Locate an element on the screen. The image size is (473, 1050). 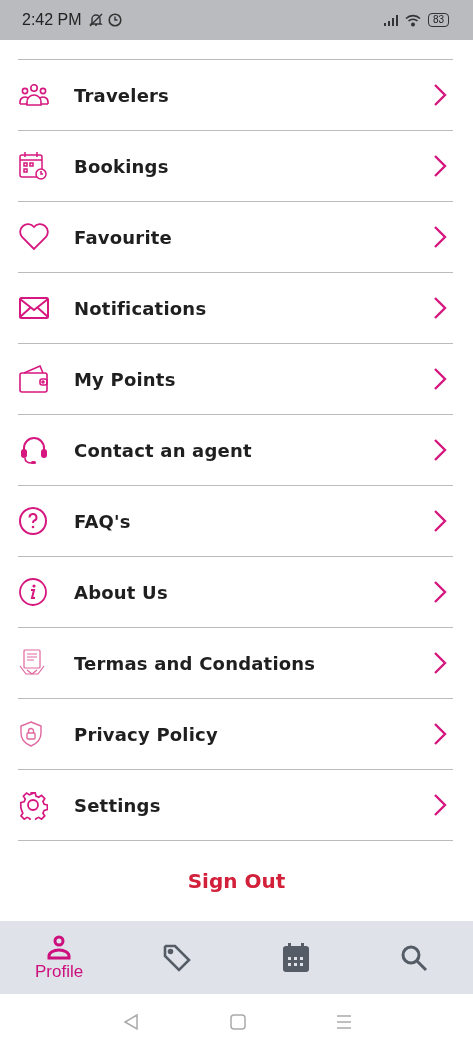
menu-item: Bookings is located at coordinates (235, 166).